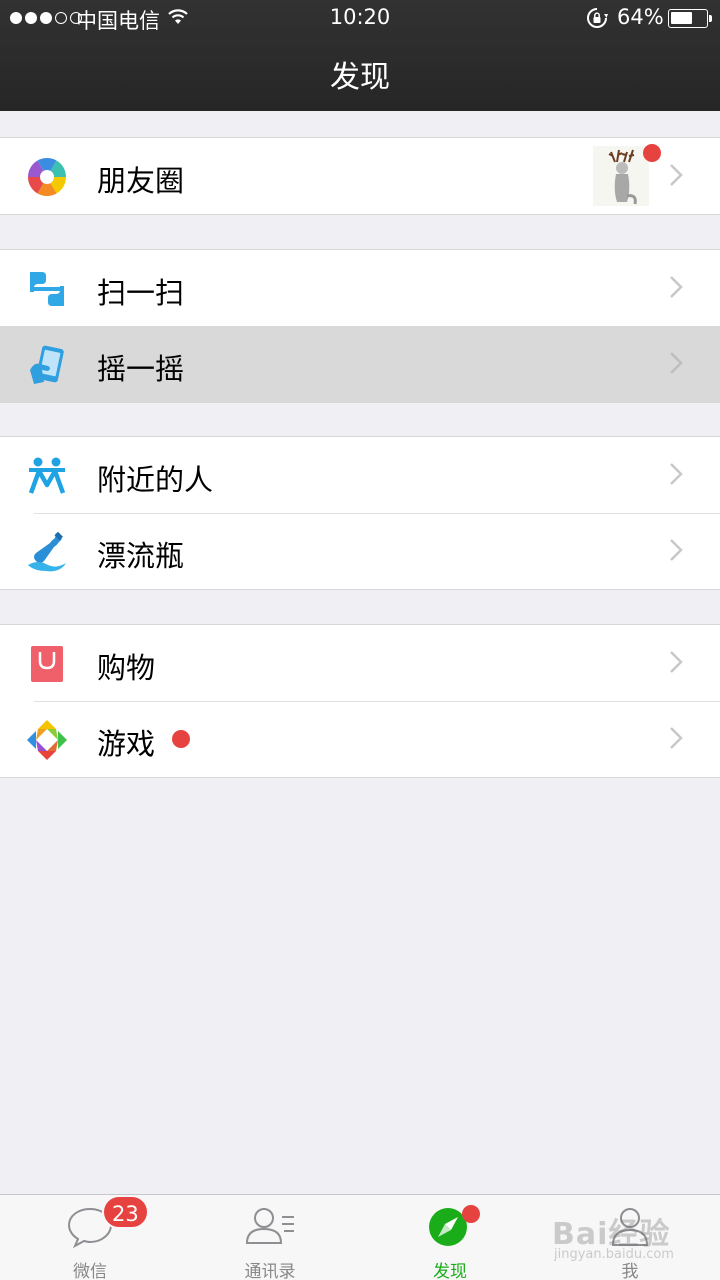 Image resolution: width=720 pixels, height=1280 pixels. What do you see at coordinates (690, 18) in the screenshot?
I see `battery-icon` at bounding box center [690, 18].